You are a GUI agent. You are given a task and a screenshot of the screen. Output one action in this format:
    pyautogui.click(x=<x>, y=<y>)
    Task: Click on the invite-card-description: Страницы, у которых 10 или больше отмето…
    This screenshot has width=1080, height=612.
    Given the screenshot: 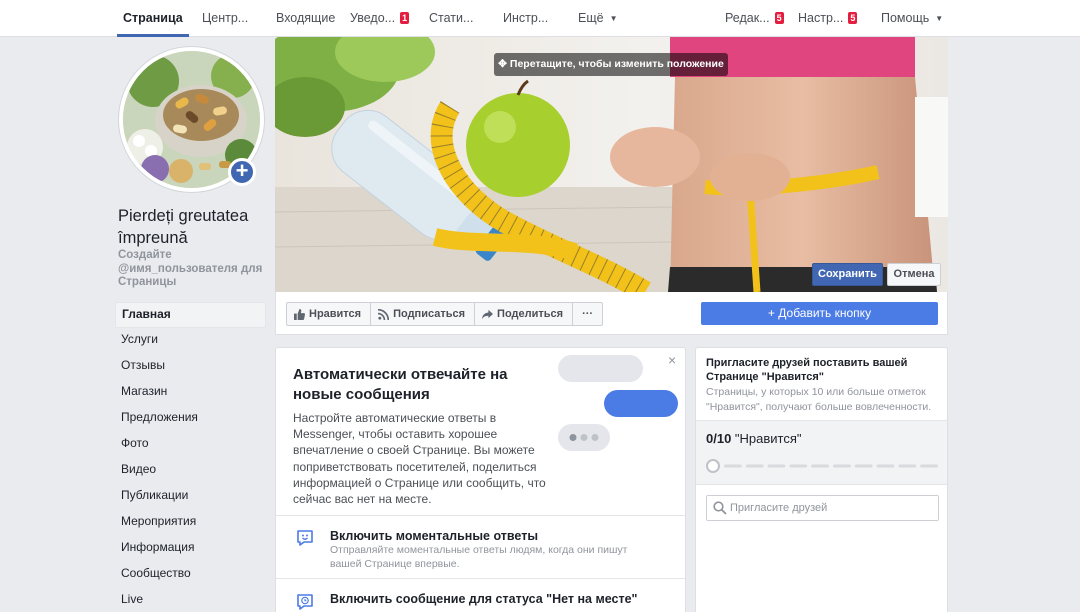 What is the action you would take?
    pyautogui.click(x=819, y=399)
    